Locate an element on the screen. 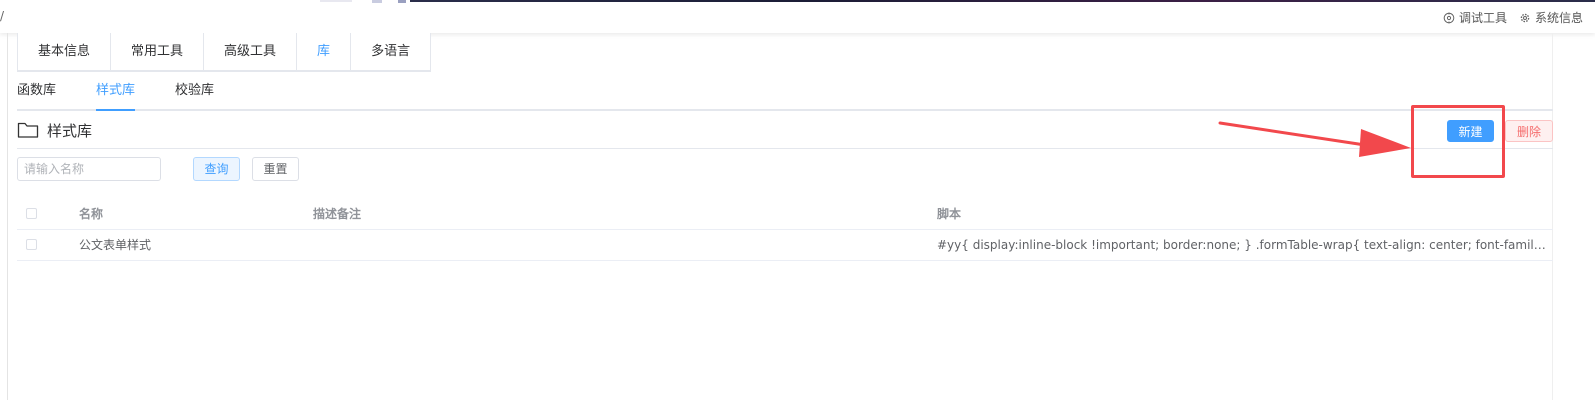  subtab-style-library: 样式库 is located at coordinates (116, 91).